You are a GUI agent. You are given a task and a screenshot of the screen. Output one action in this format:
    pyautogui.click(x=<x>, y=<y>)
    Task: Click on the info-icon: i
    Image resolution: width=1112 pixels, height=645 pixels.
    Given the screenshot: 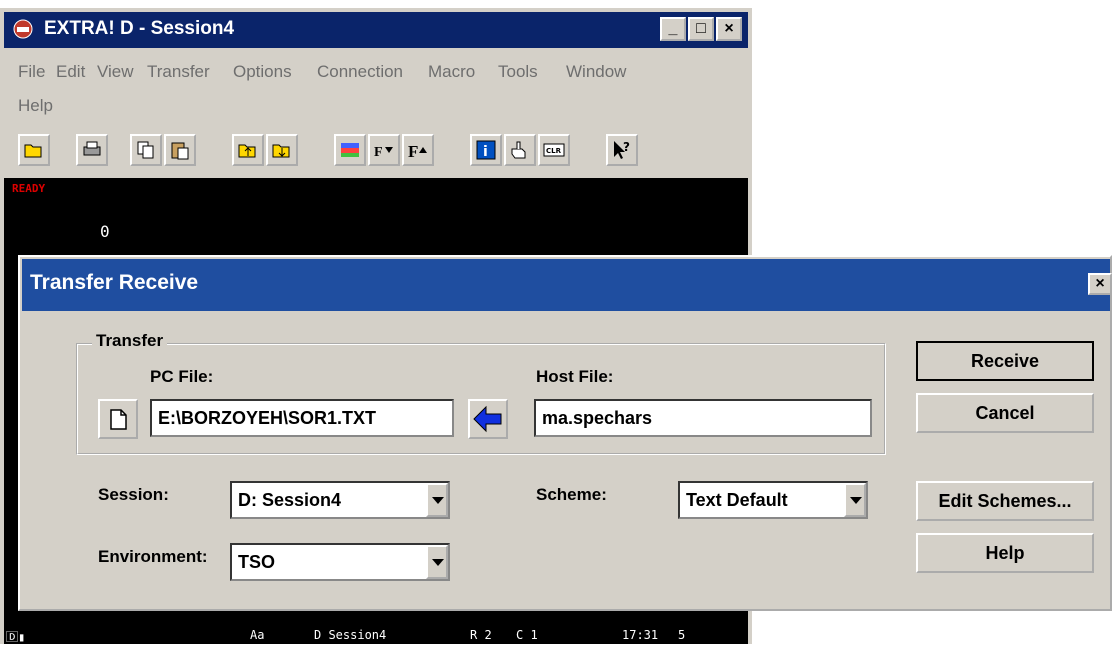 What is the action you would take?
    pyautogui.click(x=486, y=150)
    